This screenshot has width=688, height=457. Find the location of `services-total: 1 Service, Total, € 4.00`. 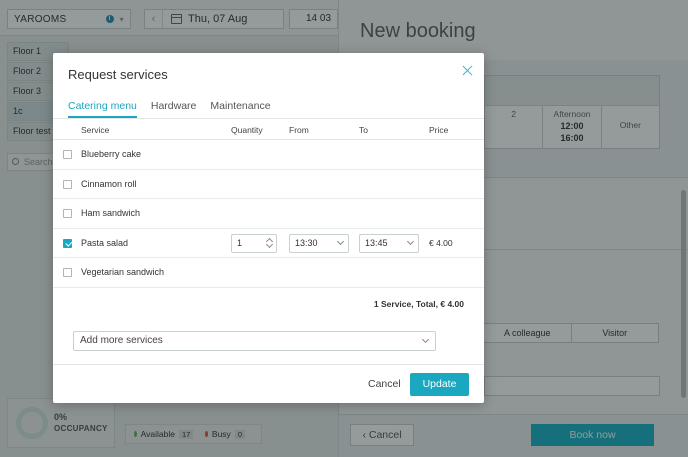

services-total: 1 Service, Total, € 4.00 is located at coordinates (418, 304).